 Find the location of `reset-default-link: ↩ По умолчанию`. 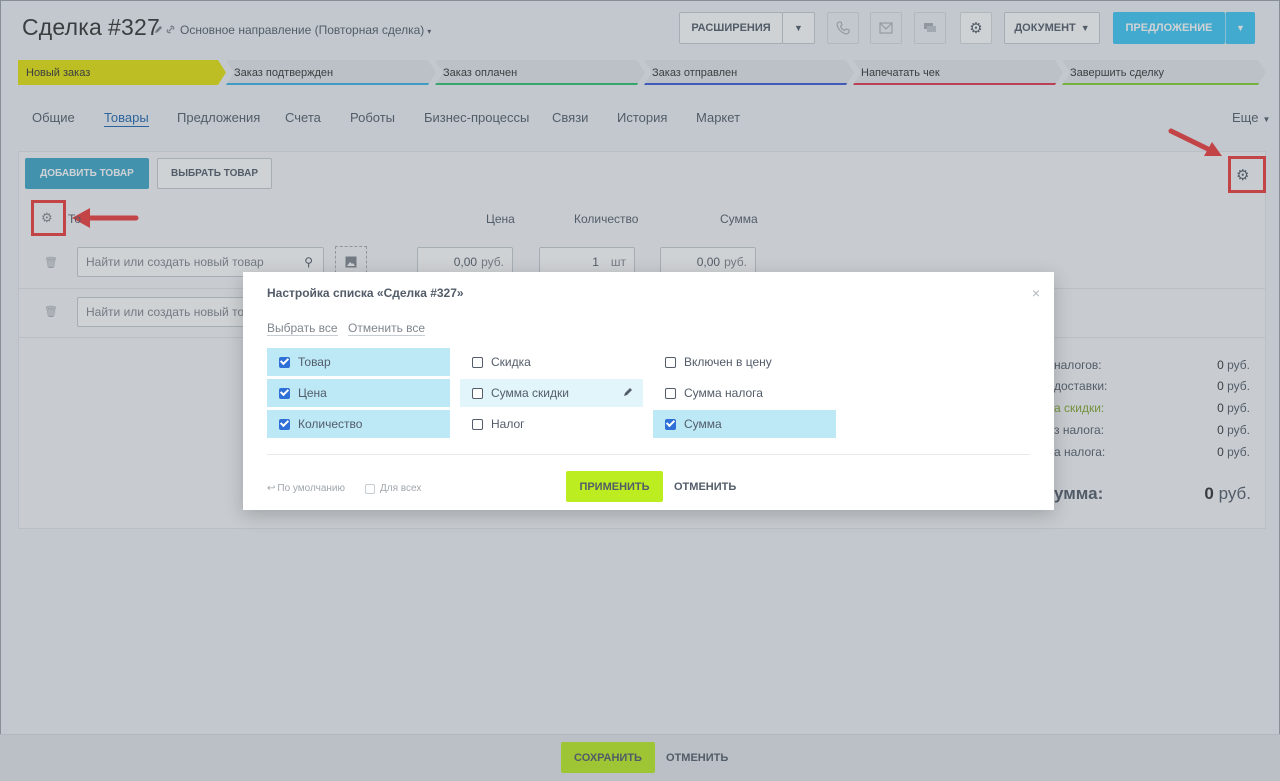

reset-default-link: ↩ По умолчанию is located at coordinates (306, 488).